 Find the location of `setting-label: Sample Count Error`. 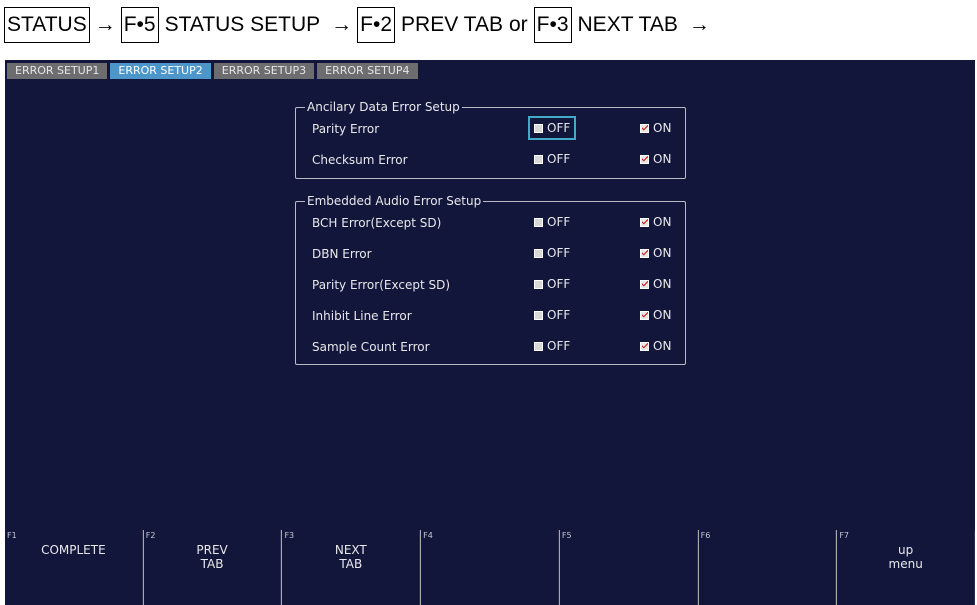

setting-label: Sample Count Error is located at coordinates (371, 347).